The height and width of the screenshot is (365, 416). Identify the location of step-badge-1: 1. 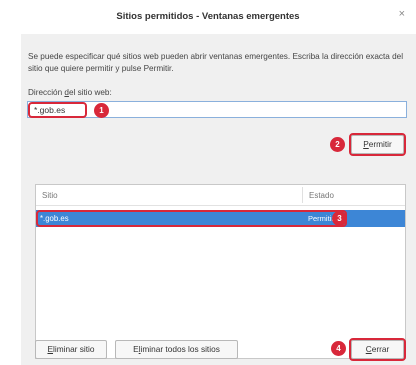
(101, 110).